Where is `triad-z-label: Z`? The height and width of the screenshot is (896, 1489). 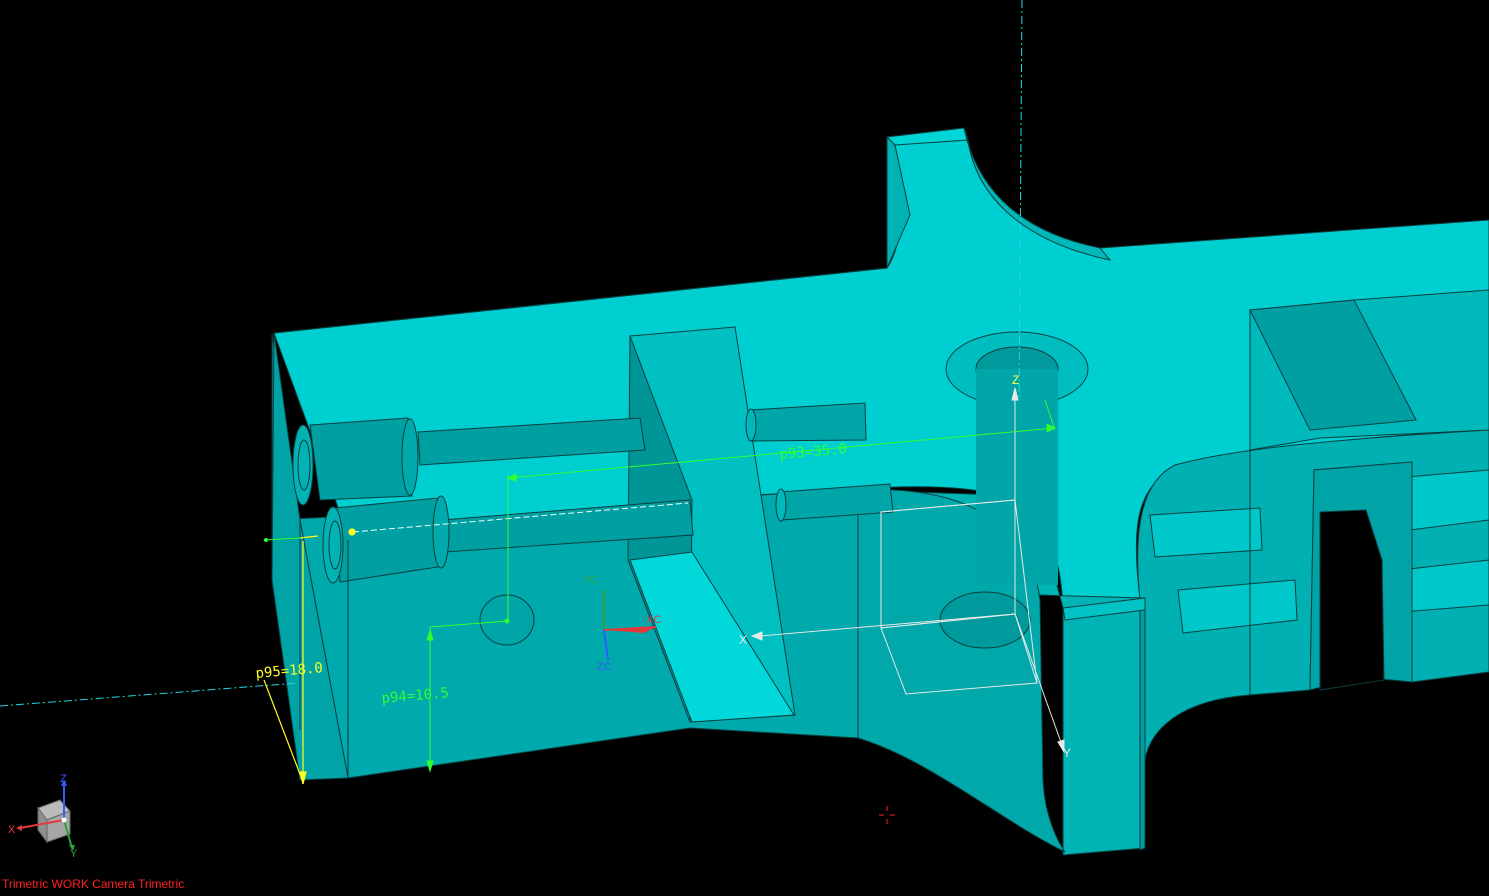
triad-z-label: Z is located at coordinates (63, 779).